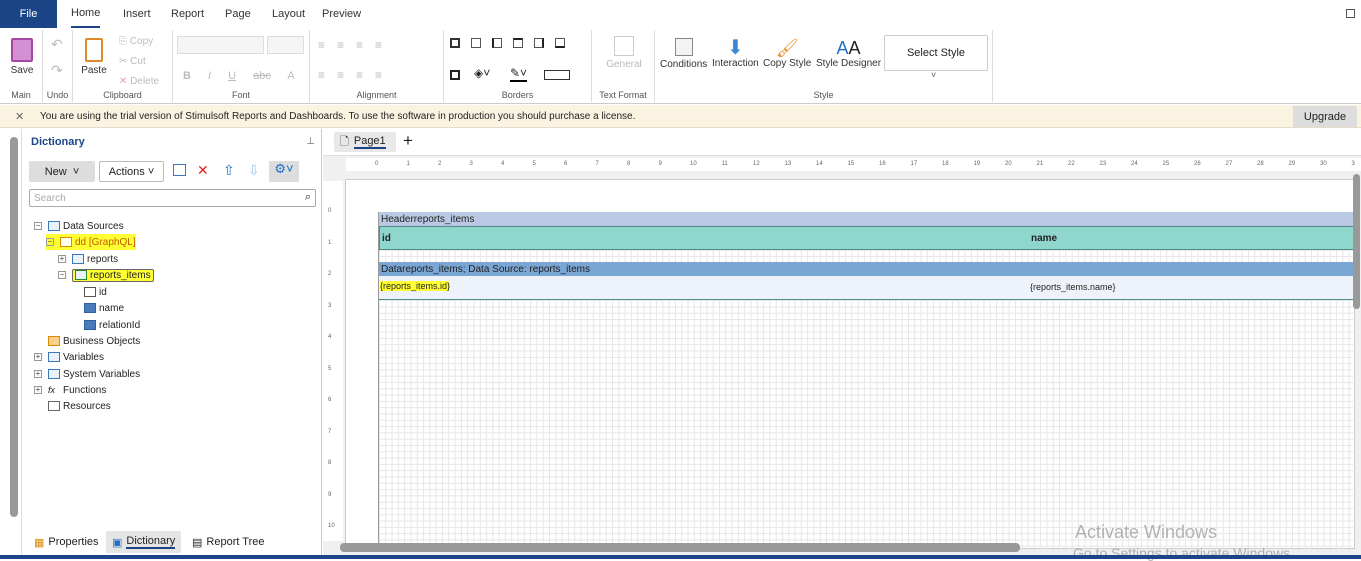  I want to click on table-icon, so click(78, 259).